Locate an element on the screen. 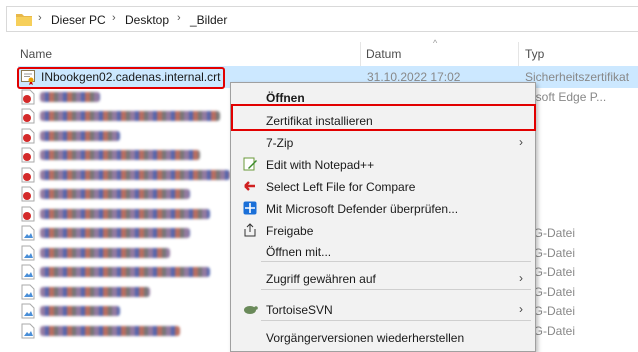 The height and width of the screenshot is (352, 638). breadcrumb-item-dieser-pc: Dieser PC is located at coordinates (78, 20).